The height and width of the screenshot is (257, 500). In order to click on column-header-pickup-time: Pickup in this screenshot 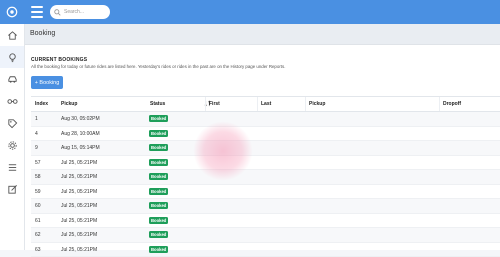, I will do `click(69, 104)`.